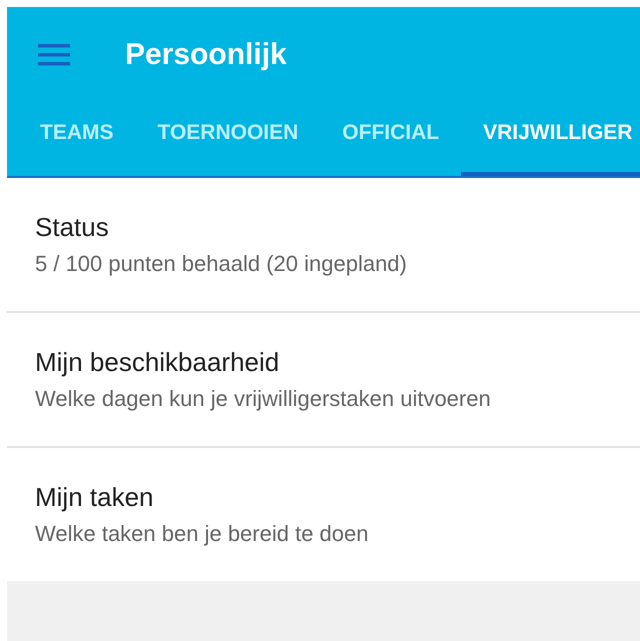 This screenshot has width=640, height=641. Describe the element at coordinates (72, 227) in the screenshot. I see `item-title: Status` at that location.